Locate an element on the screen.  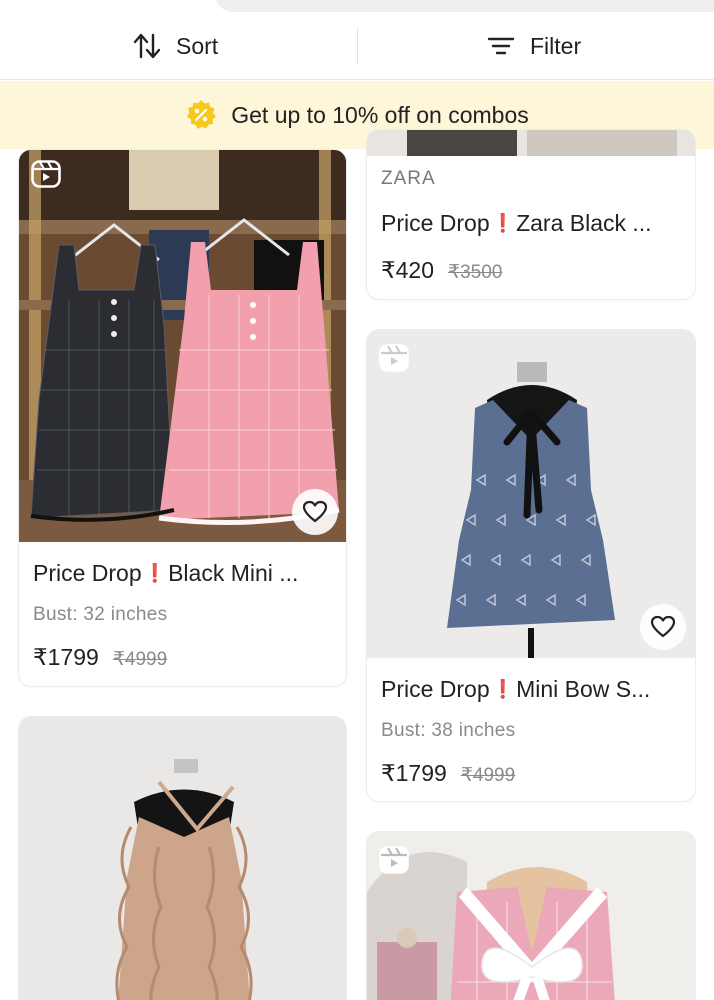
product-detail: Bust: 38 inches is located at coordinates (448, 730).